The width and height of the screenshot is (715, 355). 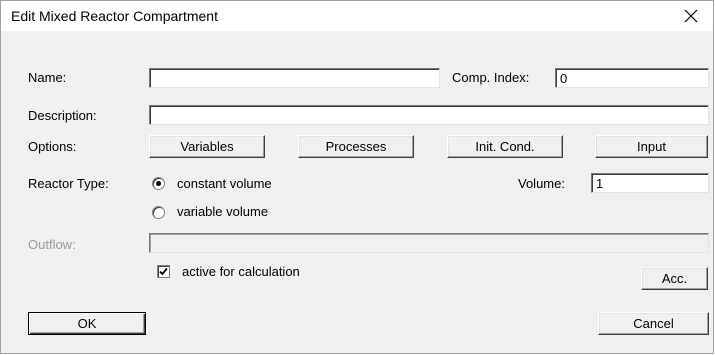 I want to click on close-icon, so click(x=691, y=16).